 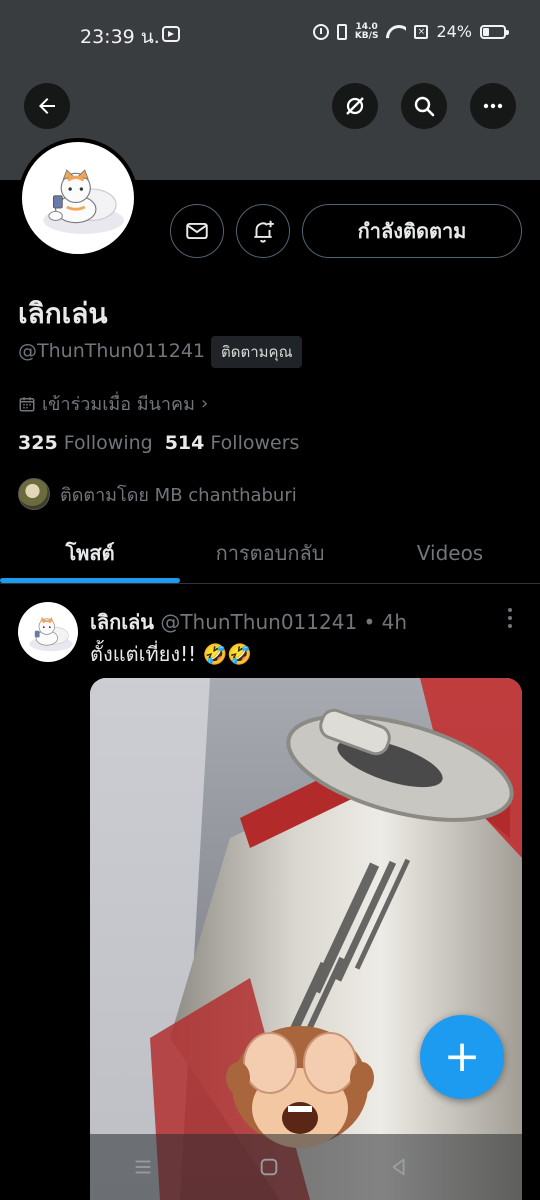 What do you see at coordinates (158, 443) in the screenshot?
I see `profile-stats: 325 Following 514 Followers` at bounding box center [158, 443].